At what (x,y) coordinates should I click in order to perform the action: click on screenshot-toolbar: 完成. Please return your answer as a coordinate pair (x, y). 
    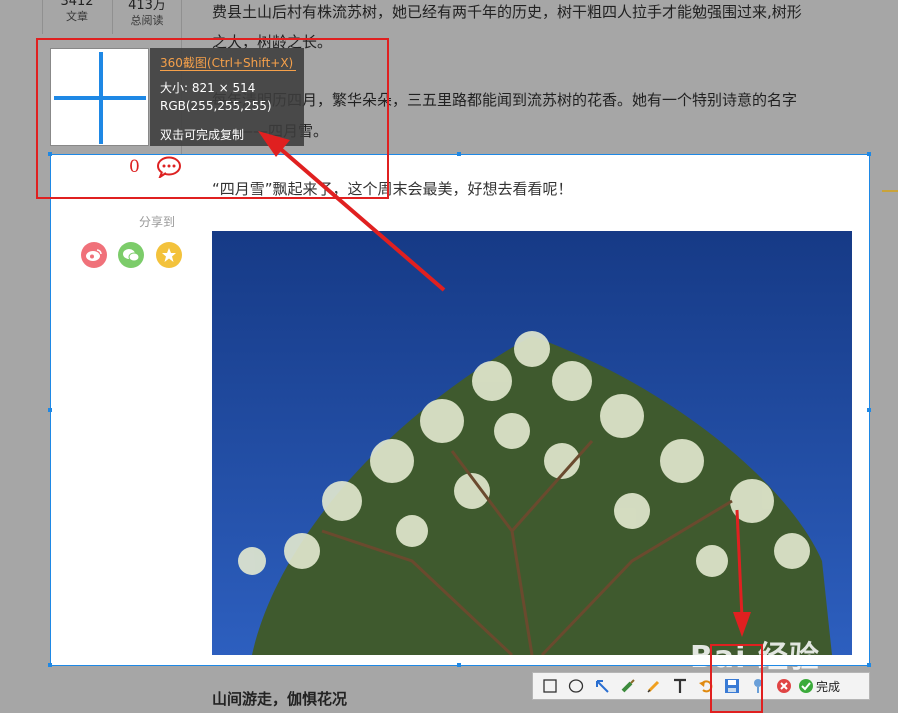
    Looking at the image, I should click on (701, 686).